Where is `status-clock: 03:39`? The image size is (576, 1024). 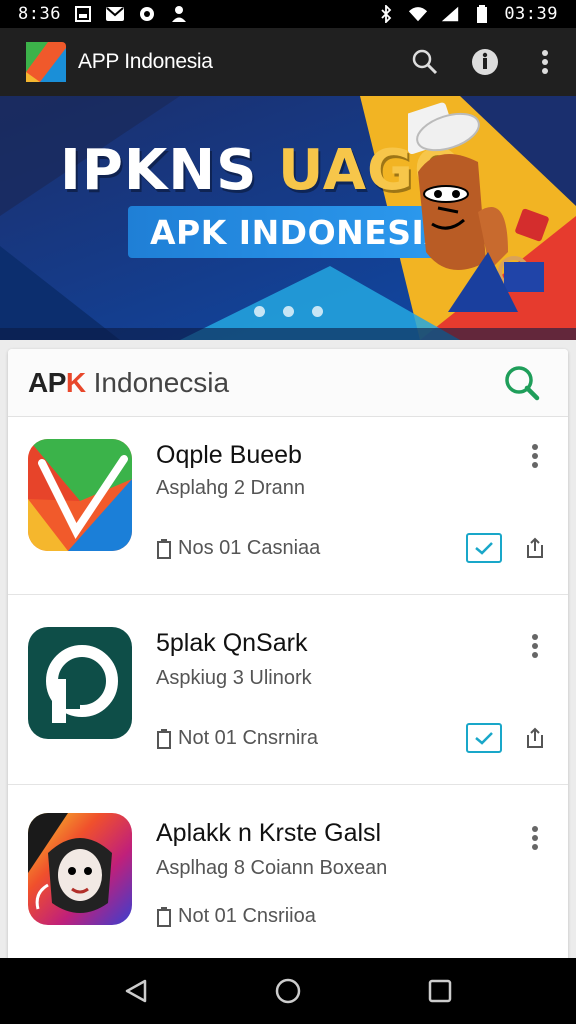
status-clock: 03:39 is located at coordinates (531, 14).